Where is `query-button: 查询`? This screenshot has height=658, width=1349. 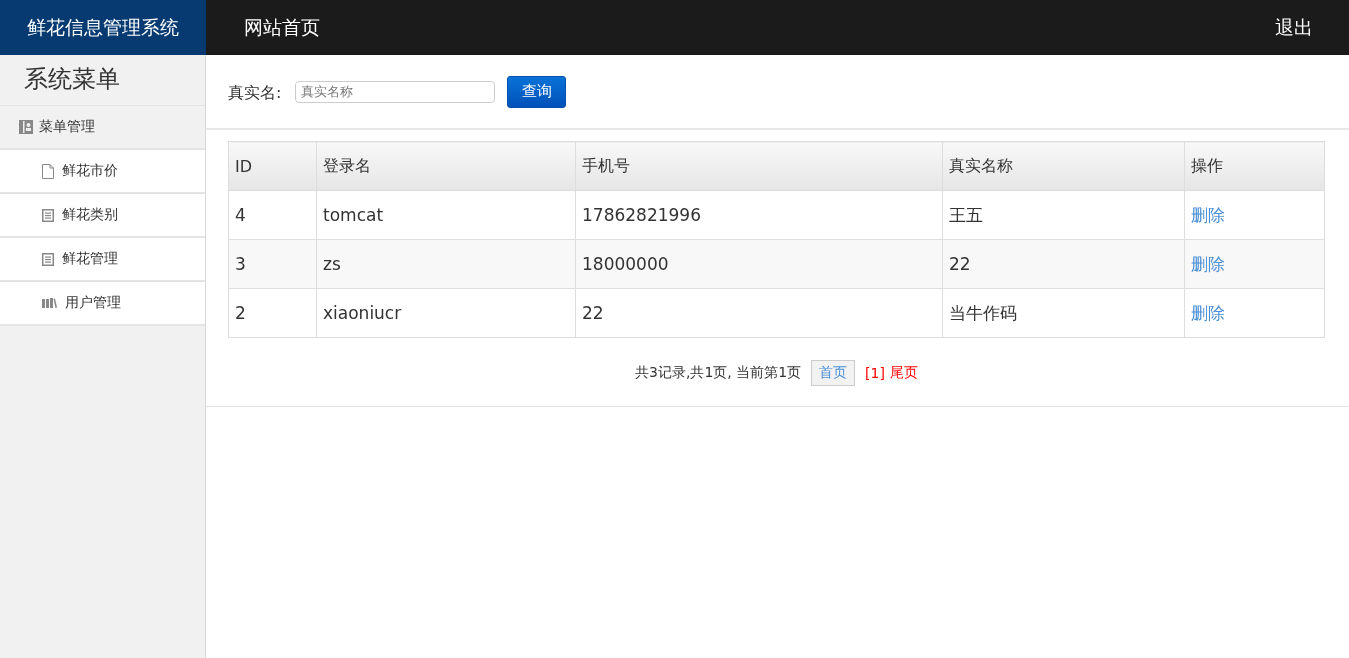 query-button: 查询 is located at coordinates (537, 91).